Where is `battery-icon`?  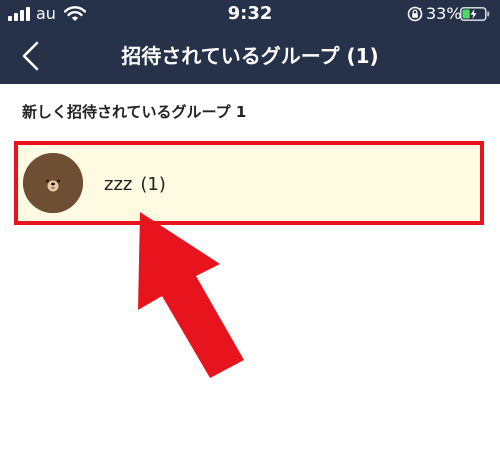 battery-icon is located at coordinates (475, 14).